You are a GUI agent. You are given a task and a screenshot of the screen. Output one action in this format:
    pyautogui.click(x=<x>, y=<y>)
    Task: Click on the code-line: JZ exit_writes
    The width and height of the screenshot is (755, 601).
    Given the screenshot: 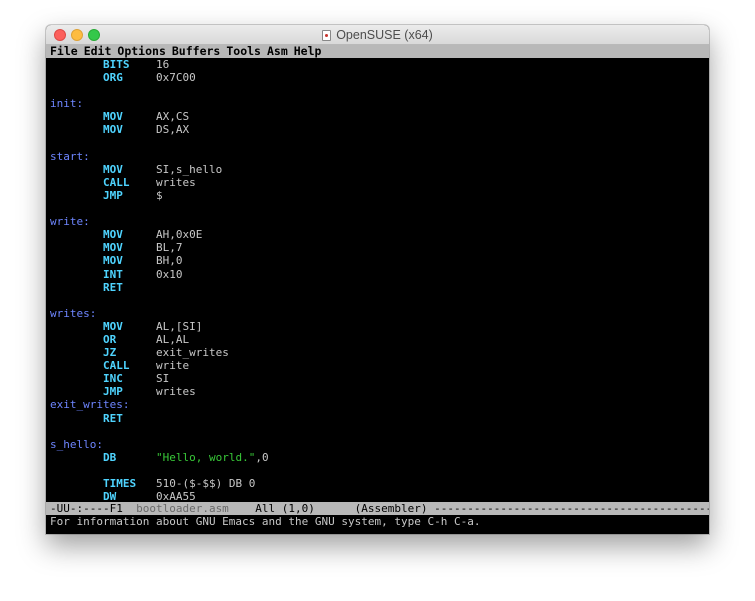 What is the action you would take?
    pyautogui.click(x=379, y=352)
    